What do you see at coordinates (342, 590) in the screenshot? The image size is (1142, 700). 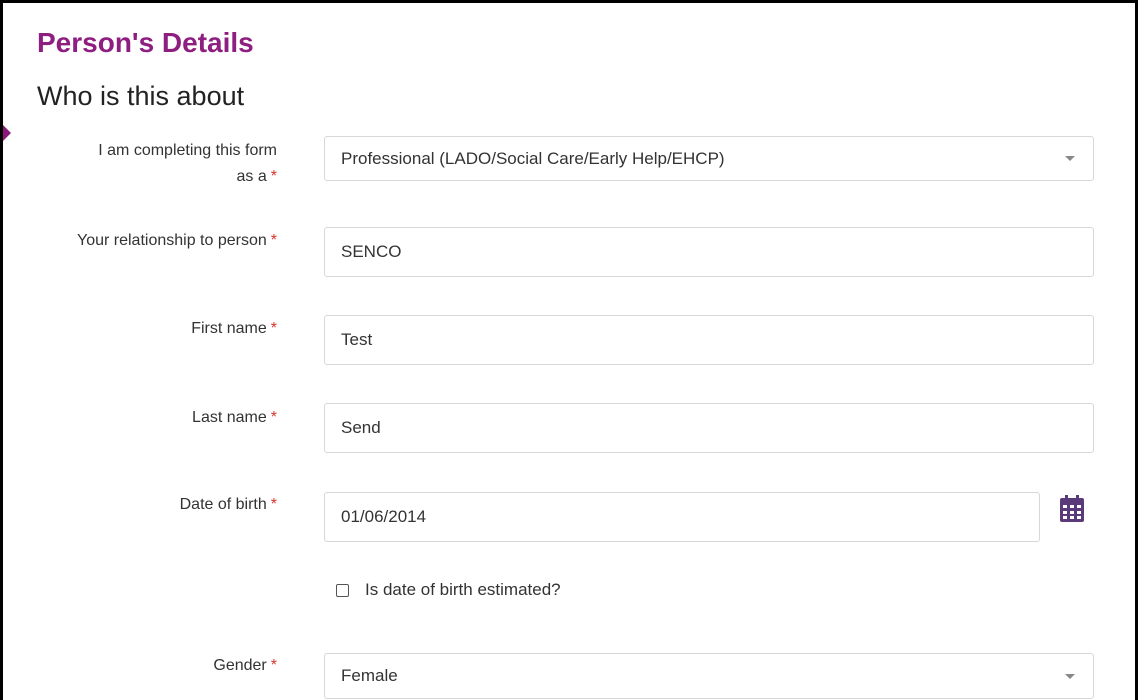 I see `dob-estimated-checkbox` at bounding box center [342, 590].